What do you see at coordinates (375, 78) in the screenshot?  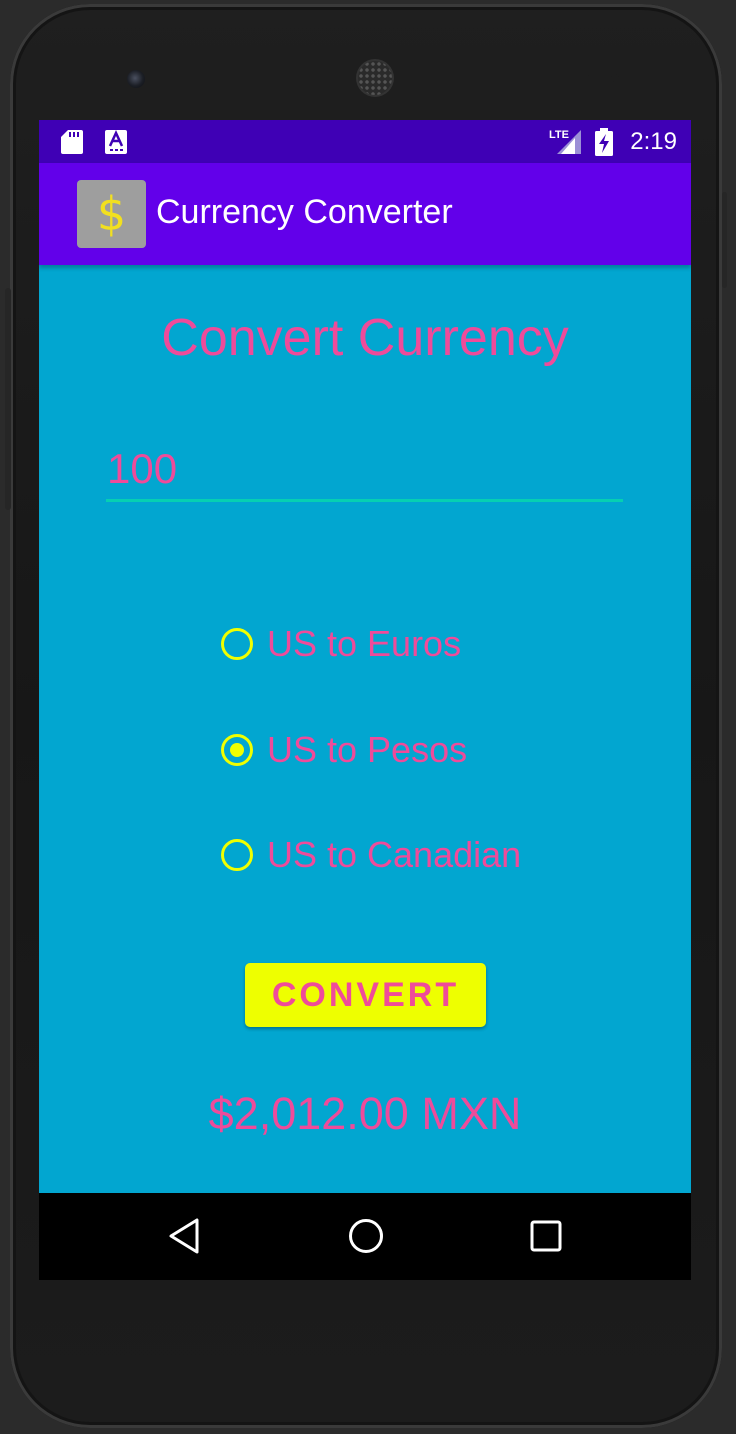 I see `earpiece-speaker` at bounding box center [375, 78].